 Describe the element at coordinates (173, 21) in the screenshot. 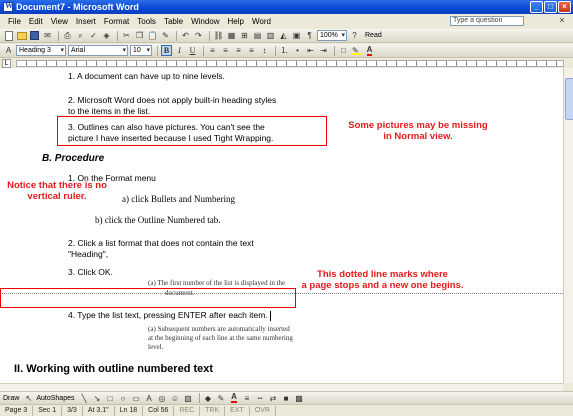

I see `menu-table: Table` at that location.